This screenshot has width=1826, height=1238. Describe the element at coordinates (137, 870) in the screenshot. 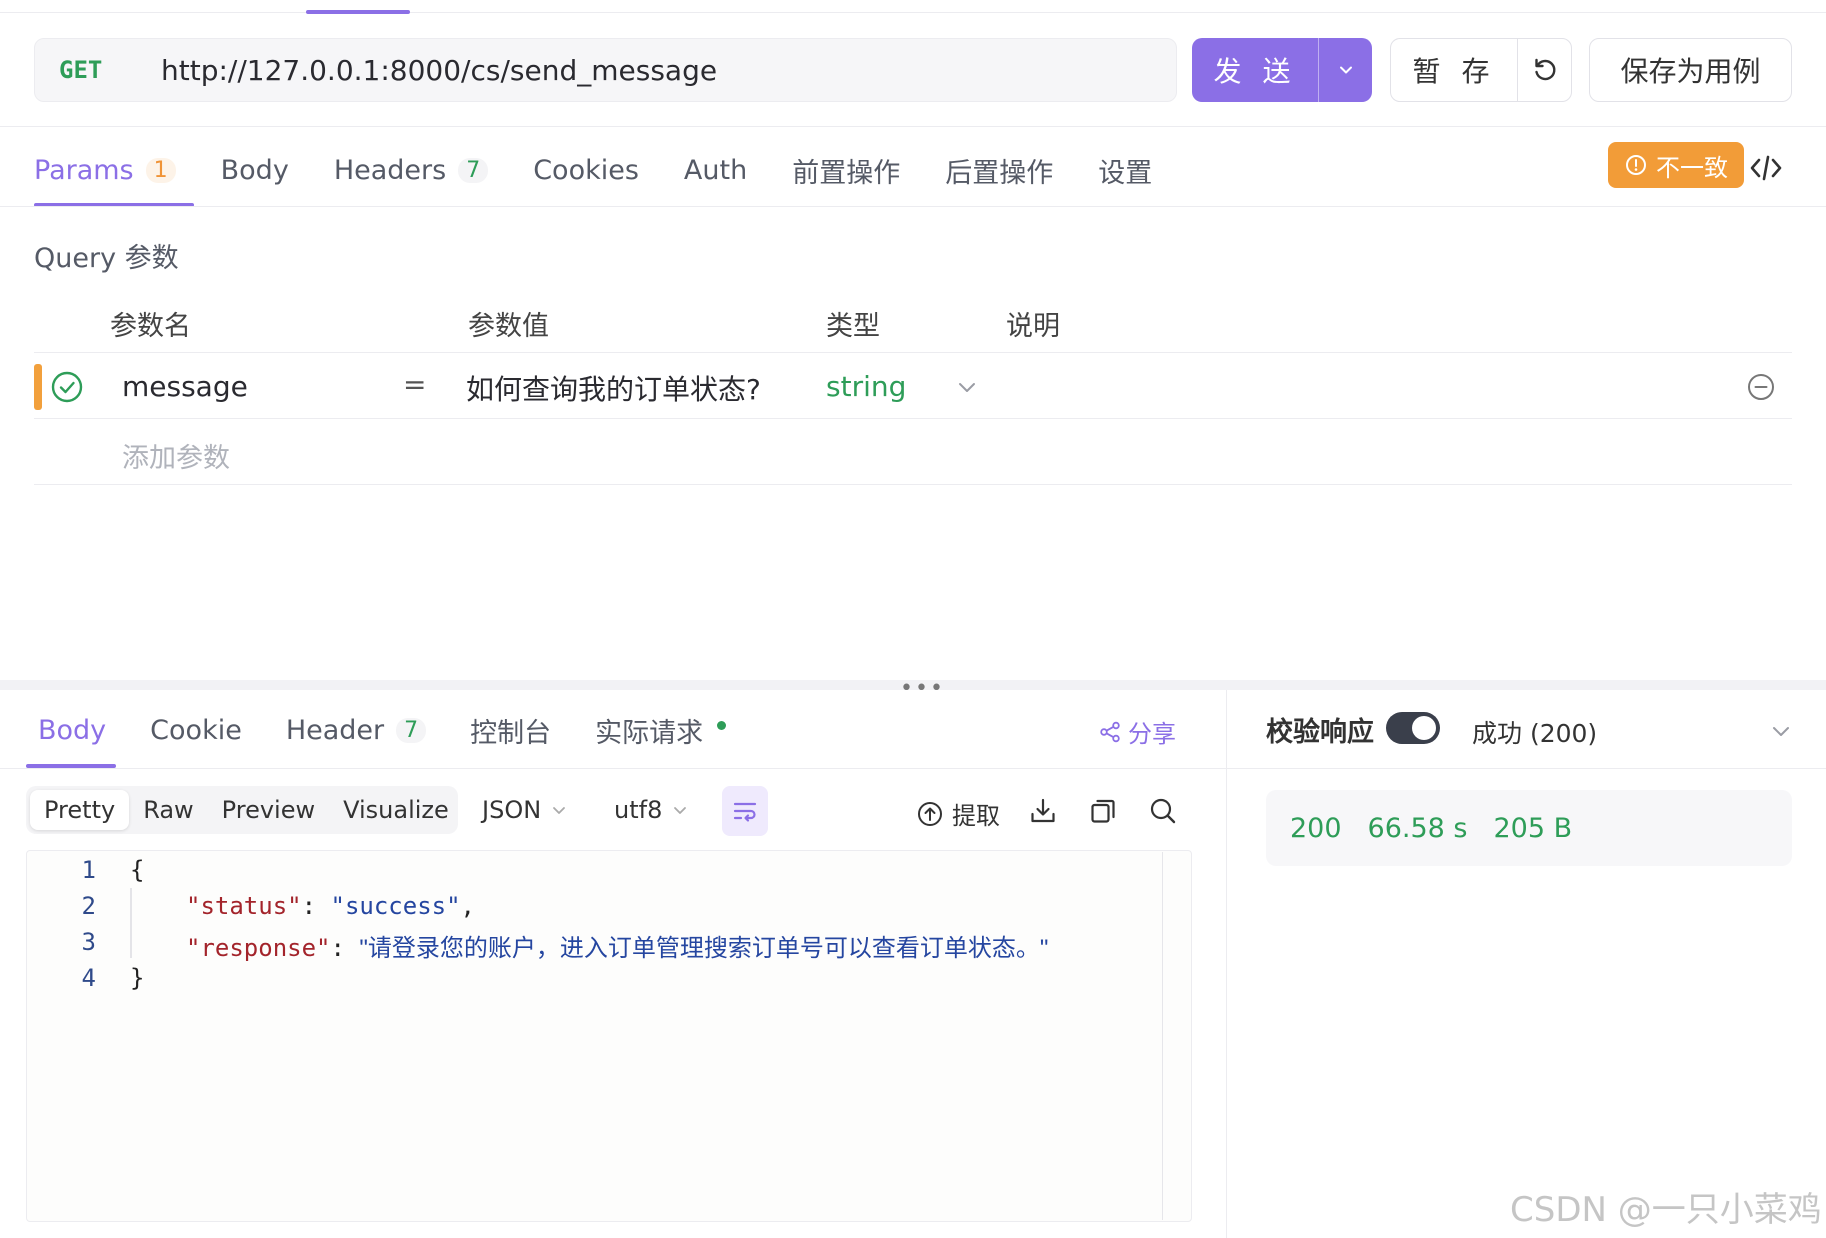

I see `code-line-1: {` at that location.